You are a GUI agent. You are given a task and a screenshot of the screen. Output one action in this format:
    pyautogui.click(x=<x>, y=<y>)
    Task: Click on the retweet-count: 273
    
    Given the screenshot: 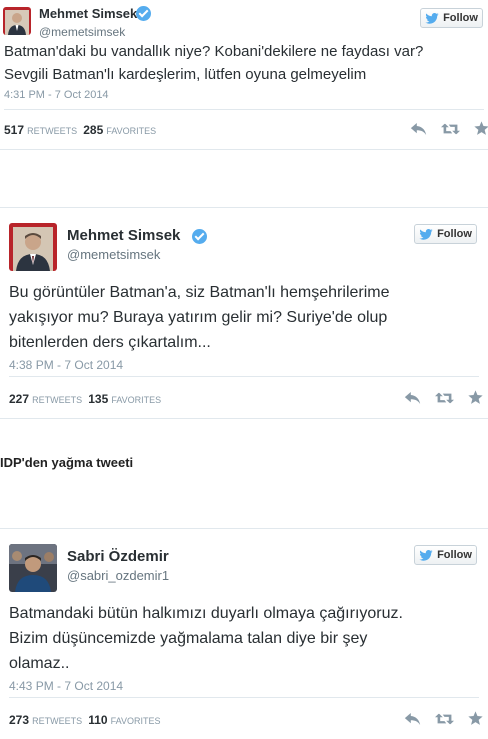 What is the action you would take?
    pyautogui.click(x=19, y=720)
    